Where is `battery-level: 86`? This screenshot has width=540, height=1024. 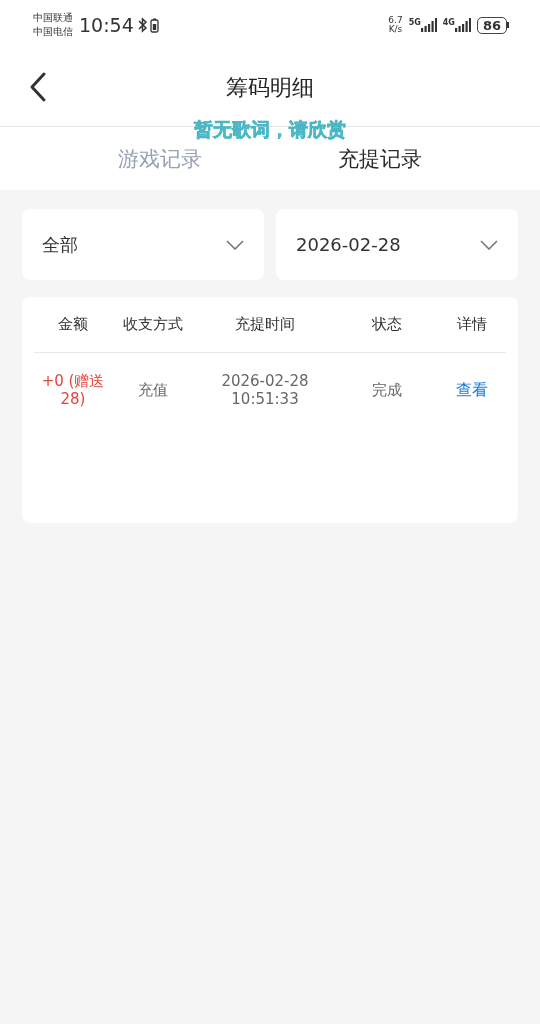 battery-level: 86 is located at coordinates (491, 25).